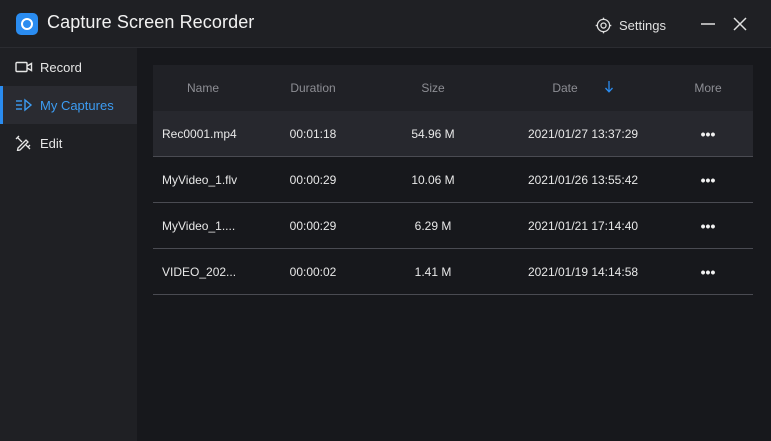 The height and width of the screenshot is (441, 771). I want to click on settings-label: Settings, so click(642, 25).